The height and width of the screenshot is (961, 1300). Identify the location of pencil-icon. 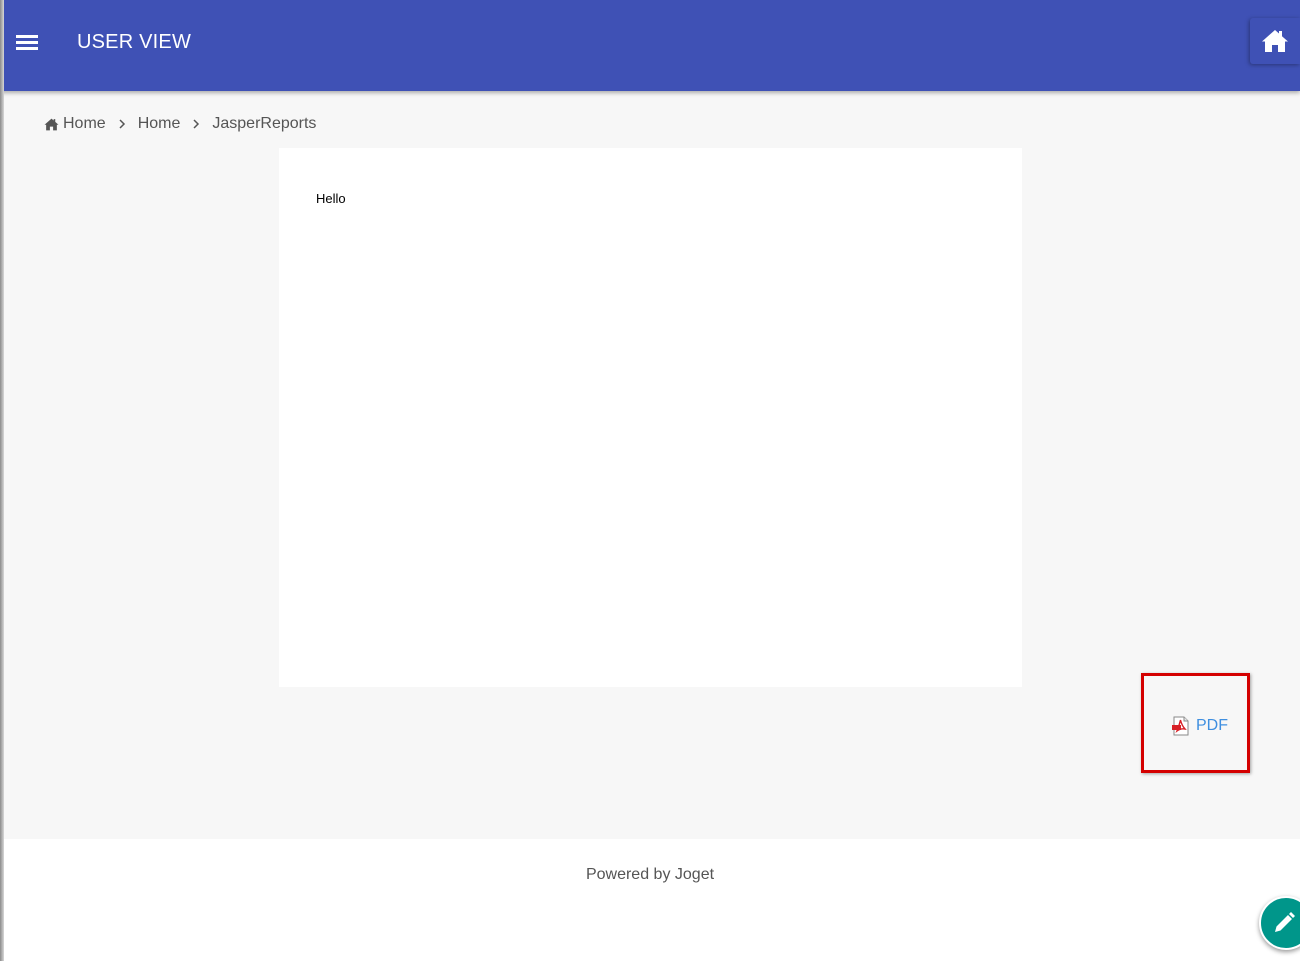
(1285, 922).